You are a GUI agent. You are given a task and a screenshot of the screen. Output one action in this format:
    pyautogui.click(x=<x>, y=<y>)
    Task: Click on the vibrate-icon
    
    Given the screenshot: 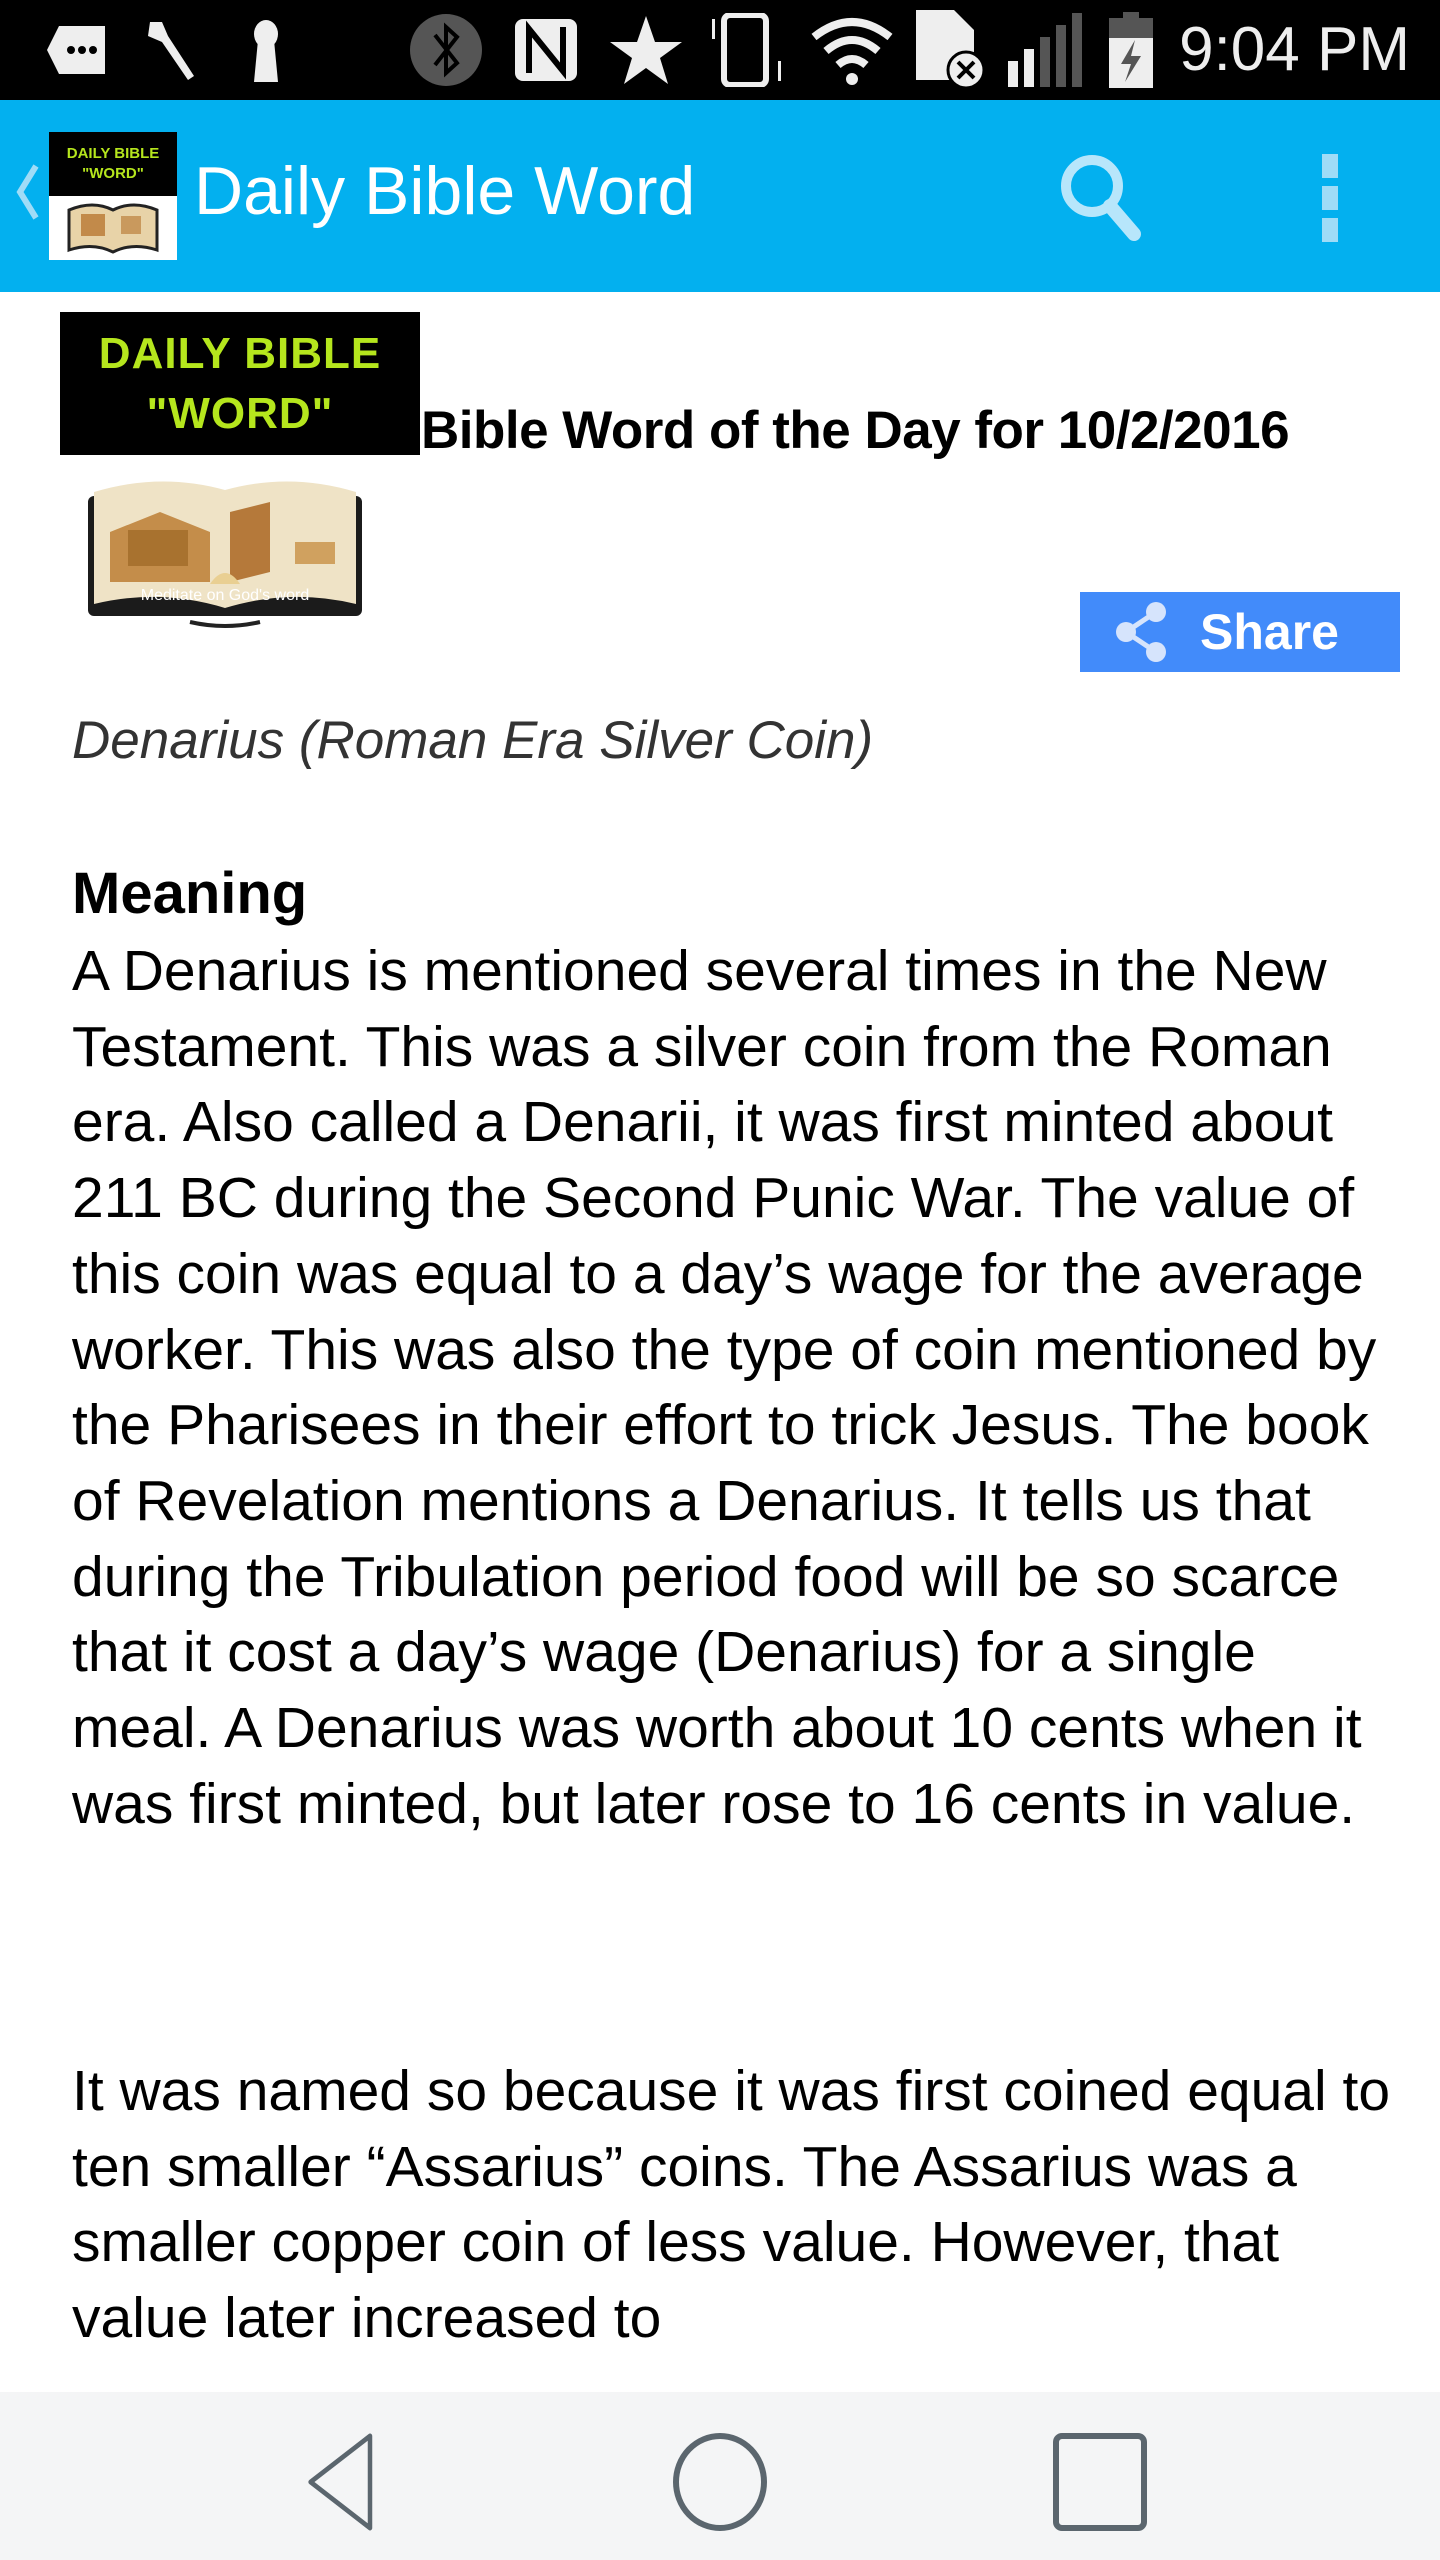 What is the action you would take?
    pyautogui.click(x=750, y=50)
    